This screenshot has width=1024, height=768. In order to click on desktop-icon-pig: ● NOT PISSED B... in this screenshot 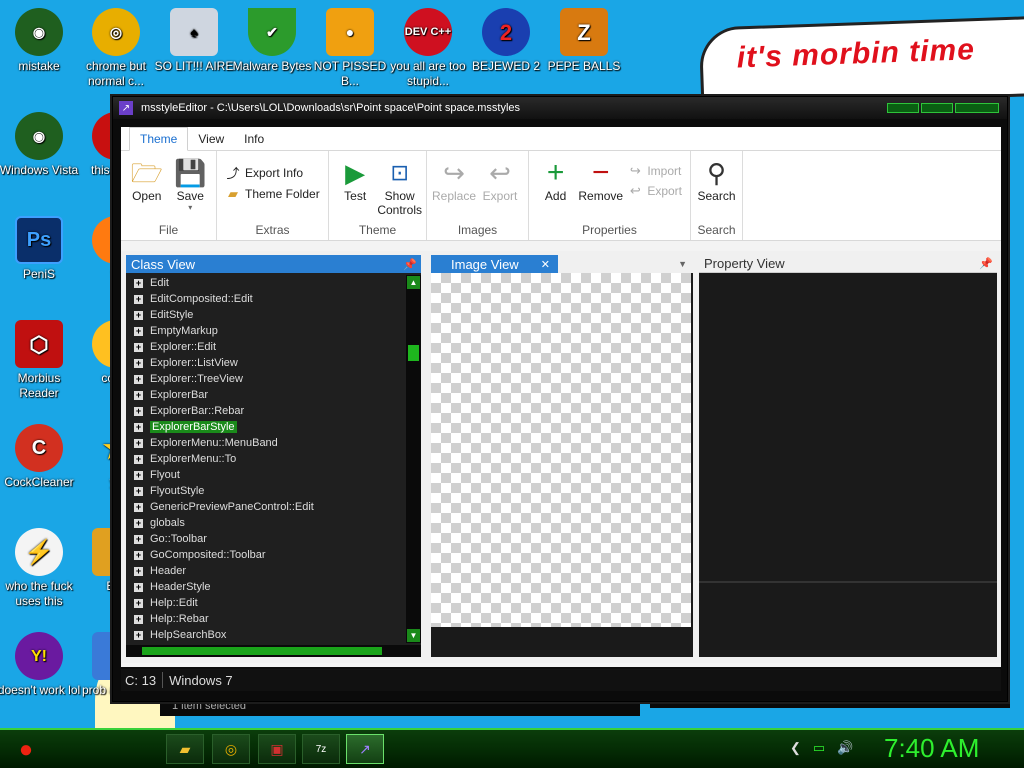, I will do `click(350, 48)`.